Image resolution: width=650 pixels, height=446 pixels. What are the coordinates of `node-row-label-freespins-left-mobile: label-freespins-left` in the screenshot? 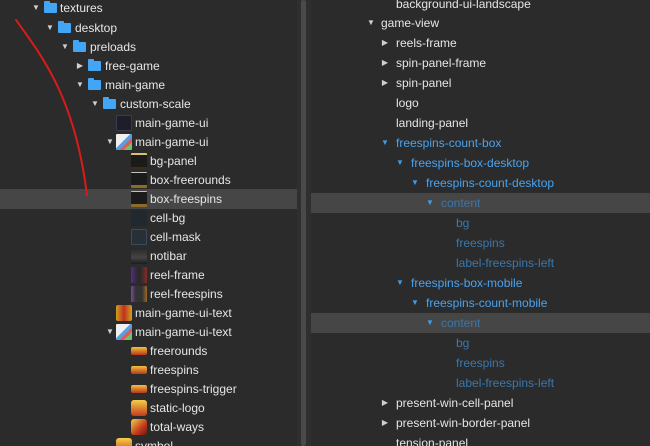 It's located at (480, 383).